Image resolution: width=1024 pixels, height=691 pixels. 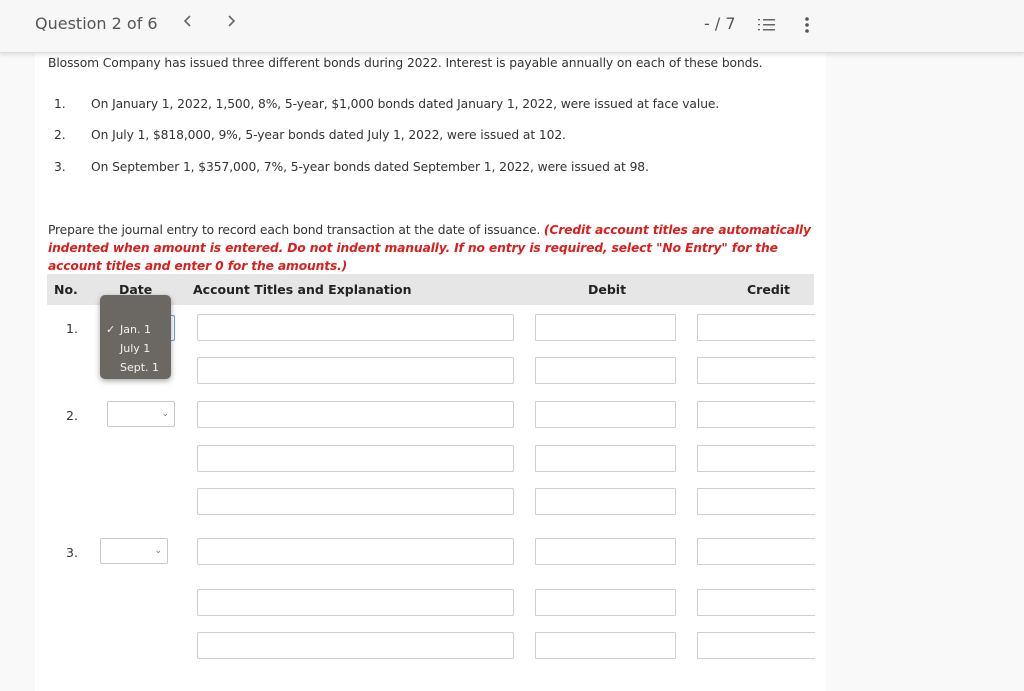 I want to click on previous-question-button, so click(x=188, y=23).